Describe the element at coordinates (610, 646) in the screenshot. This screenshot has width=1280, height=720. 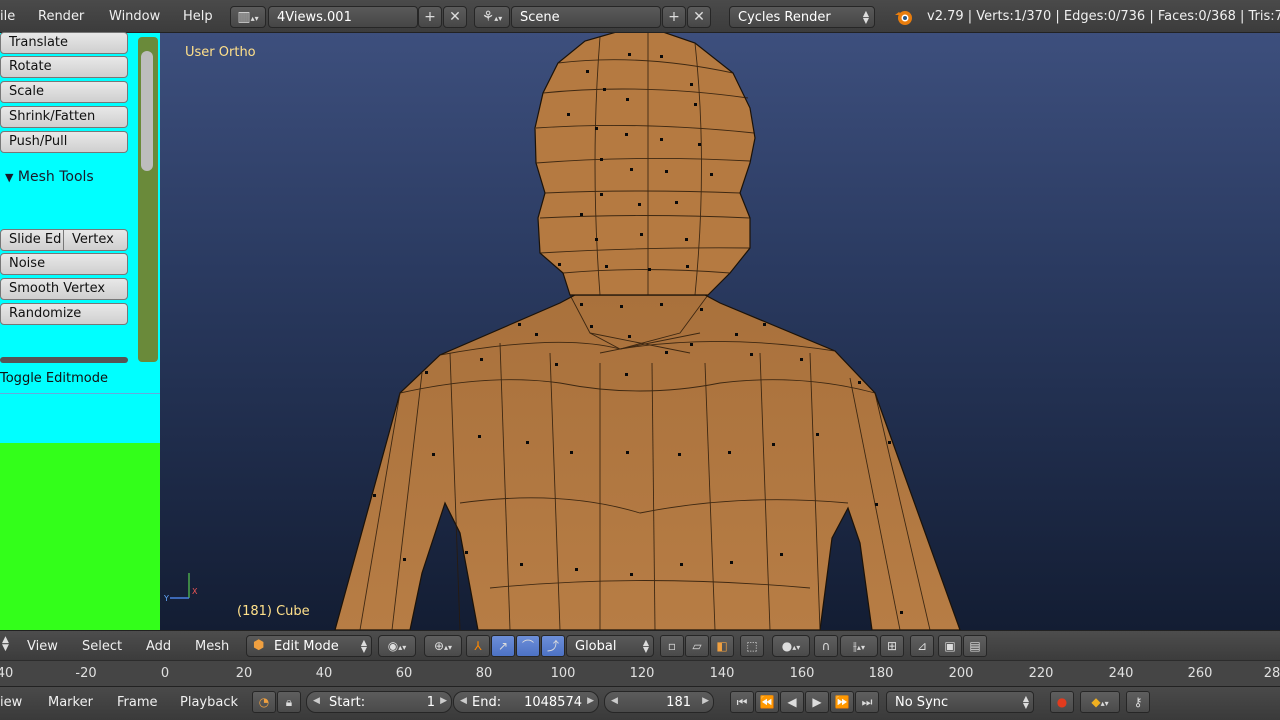
I see `orientation-select: Global ▲ ▼` at that location.